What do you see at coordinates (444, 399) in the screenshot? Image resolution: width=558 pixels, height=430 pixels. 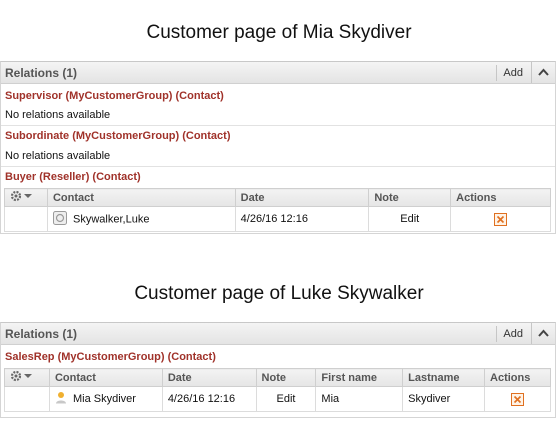 I see `lastname-cell: Skydiver` at bounding box center [444, 399].